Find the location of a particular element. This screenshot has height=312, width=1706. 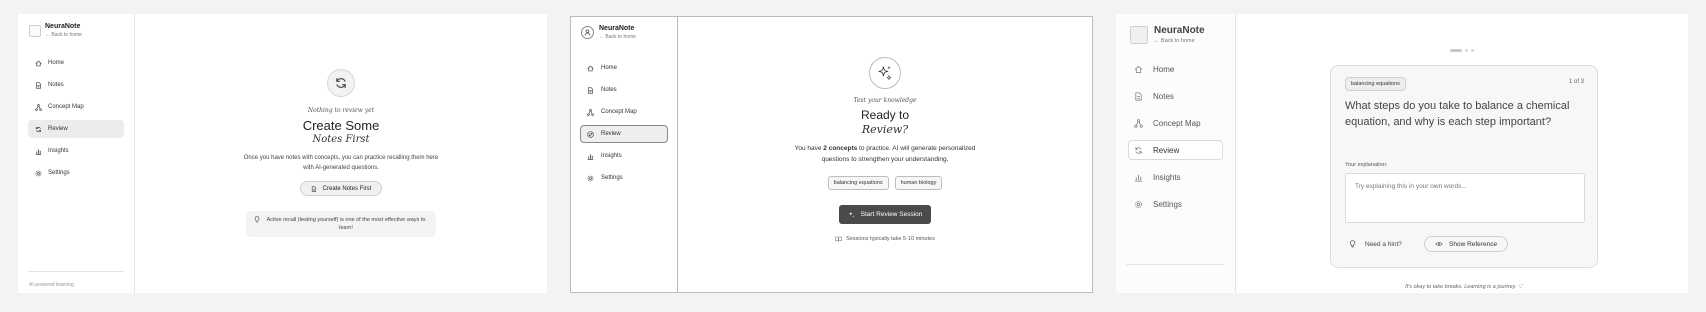

answer-label: Your explanation: is located at coordinates (1366, 165).